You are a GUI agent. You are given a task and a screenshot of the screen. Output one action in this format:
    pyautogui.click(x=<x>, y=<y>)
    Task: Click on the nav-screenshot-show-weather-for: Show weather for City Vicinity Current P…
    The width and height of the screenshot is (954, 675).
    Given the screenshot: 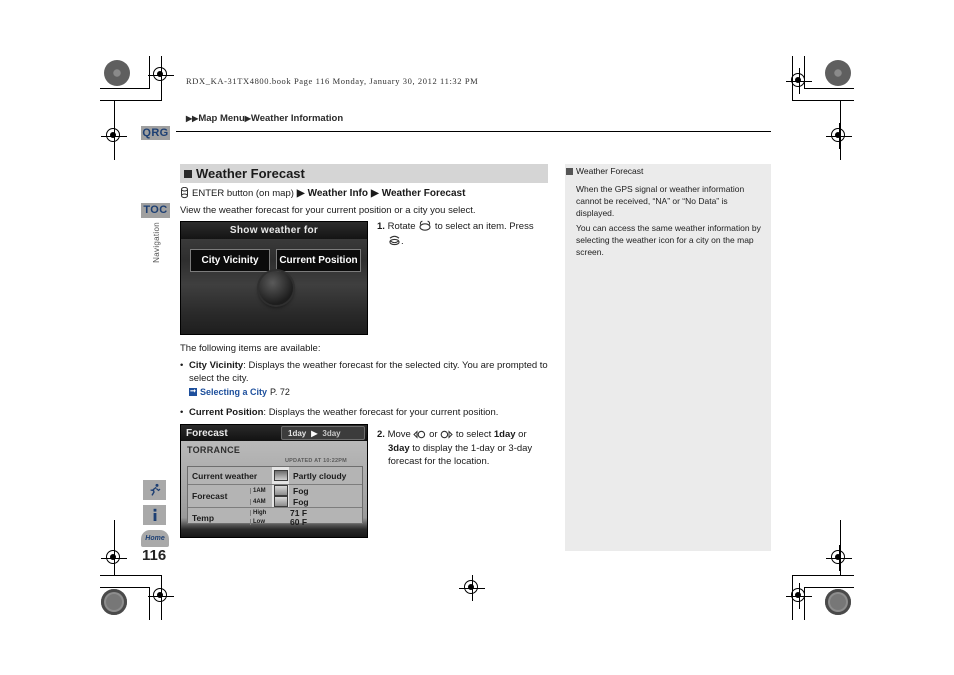 What is the action you would take?
    pyautogui.click(x=274, y=278)
    